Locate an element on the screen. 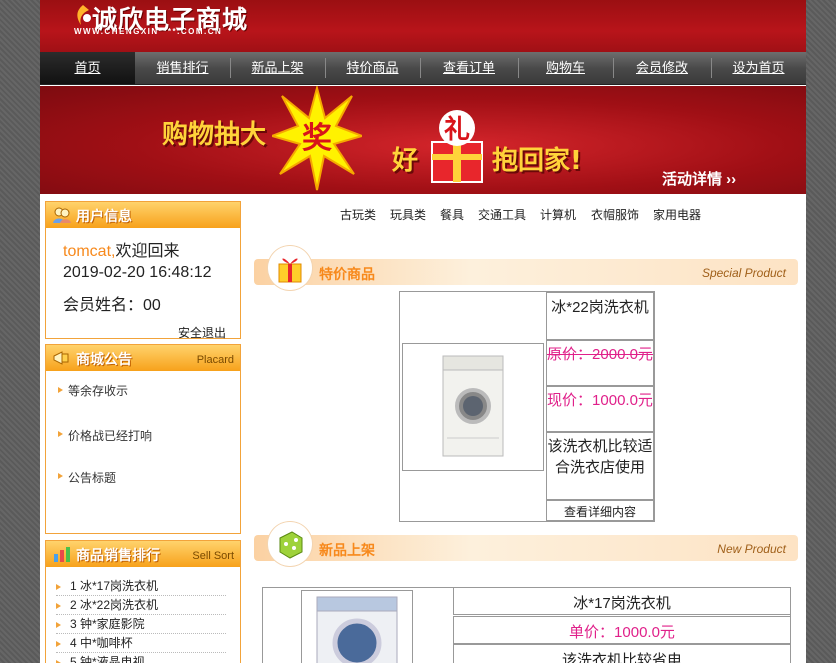  nav-sales-ranking: 销售排行 is located at coordinates (182, 68).